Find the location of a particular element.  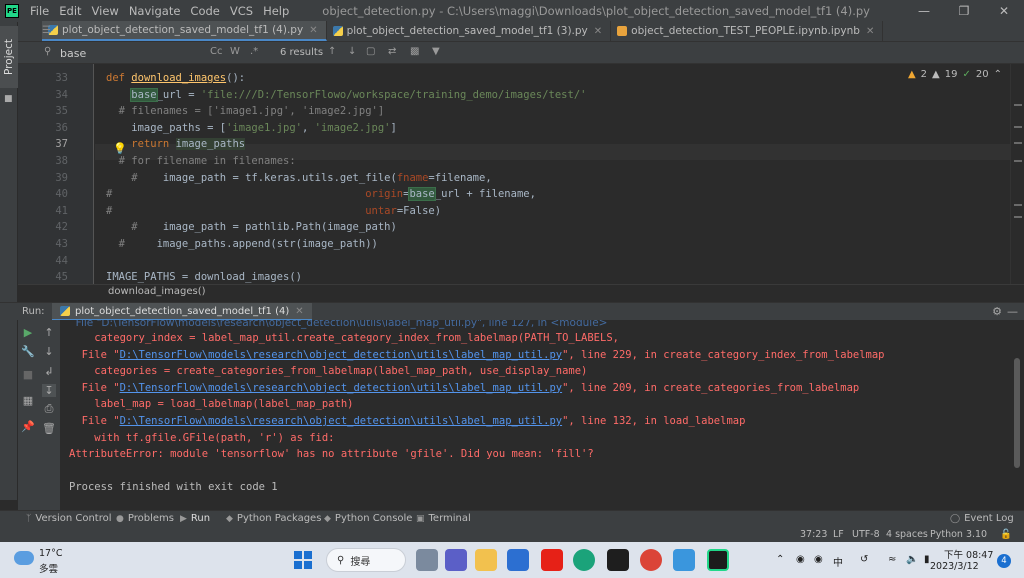

editor-scrollbar is located at coordinates (1017, 174).